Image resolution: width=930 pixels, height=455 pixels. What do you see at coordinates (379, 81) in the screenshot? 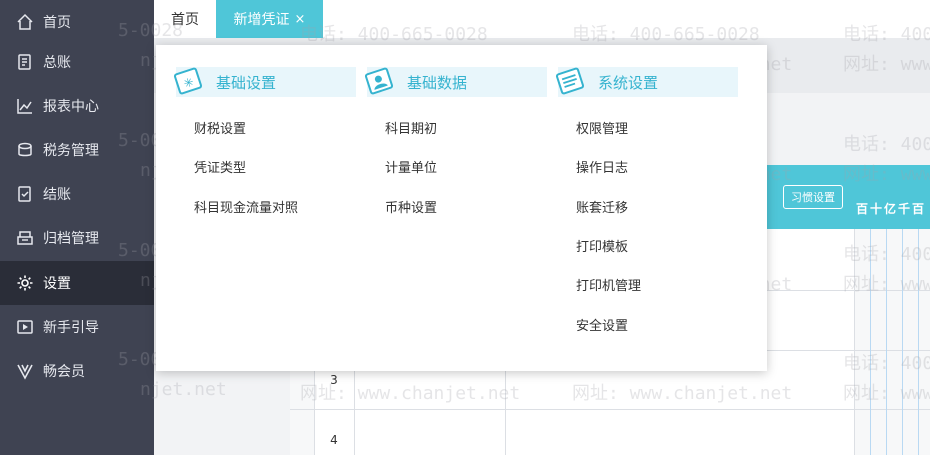
I see `basic-data-icon` at bounding box center [379, 81].